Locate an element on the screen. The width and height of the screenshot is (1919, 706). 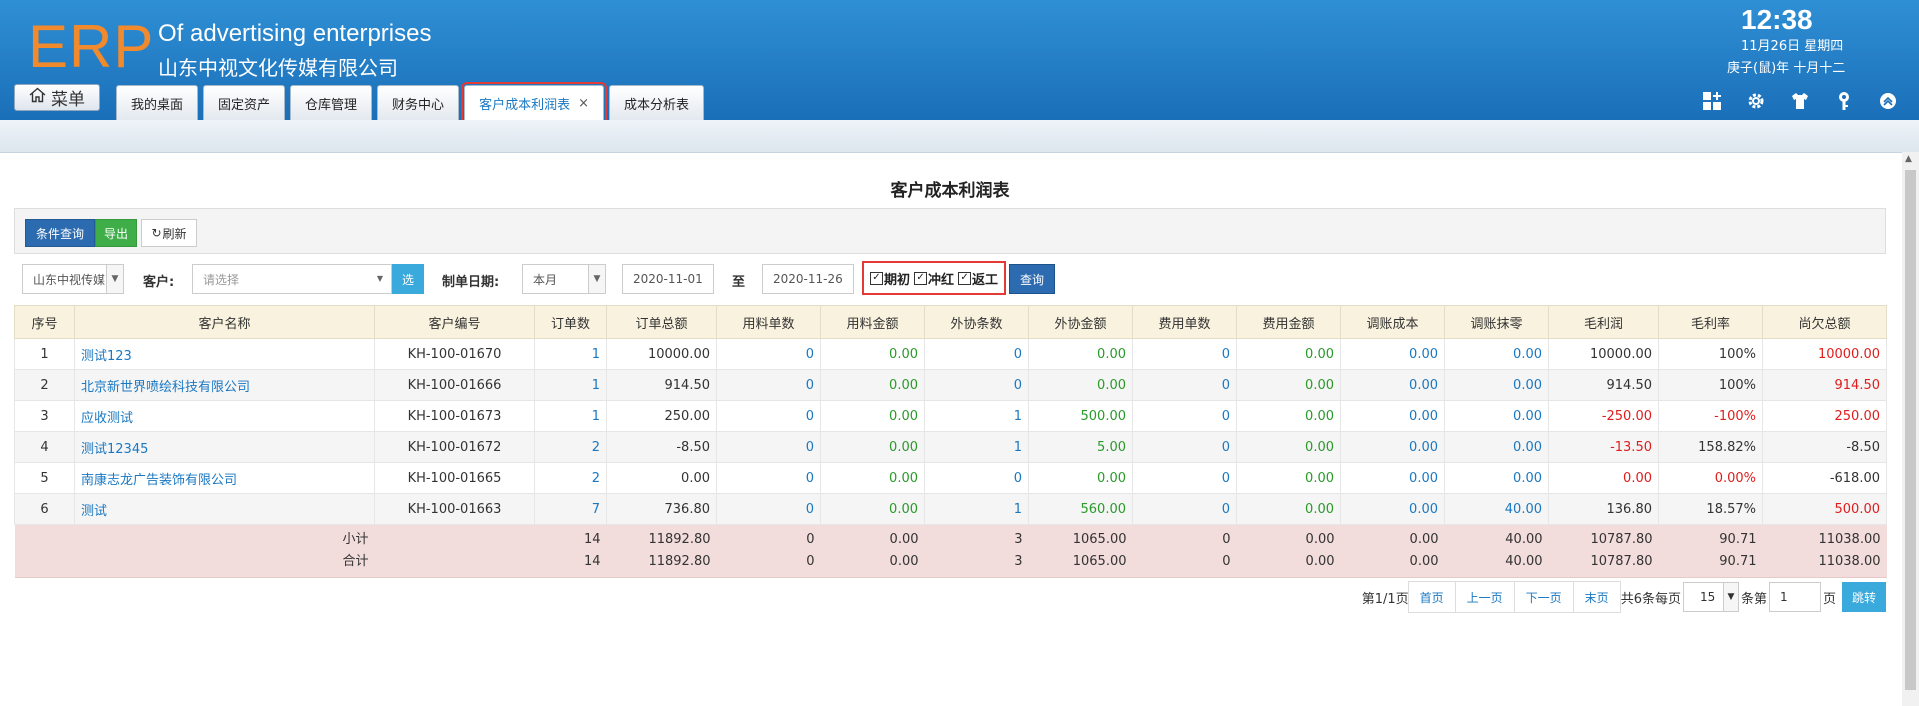
col-header: 尚欠总额 is located at coordinates (1824, 322).